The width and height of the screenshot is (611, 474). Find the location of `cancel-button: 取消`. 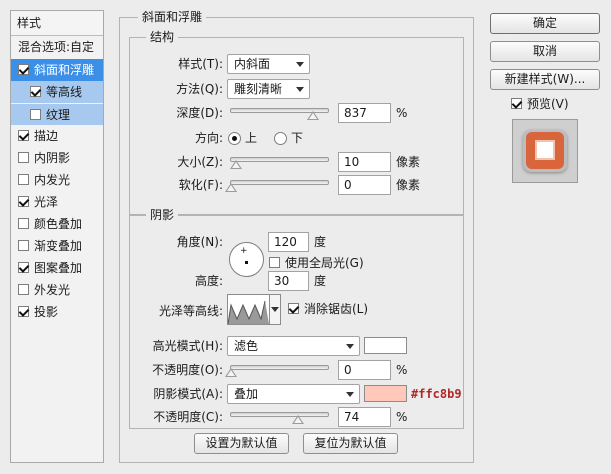

cancel-button: 取消 is located at coordinates (545, 51).